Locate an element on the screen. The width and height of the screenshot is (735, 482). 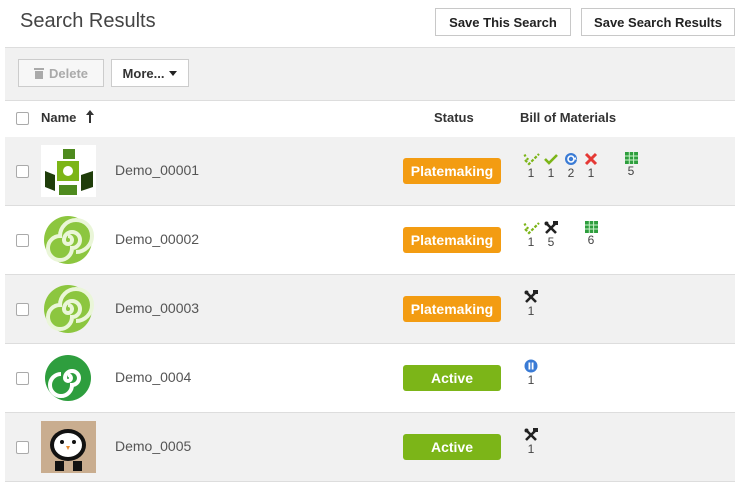
bom-item: 2 is located at coordinates (571, 166).